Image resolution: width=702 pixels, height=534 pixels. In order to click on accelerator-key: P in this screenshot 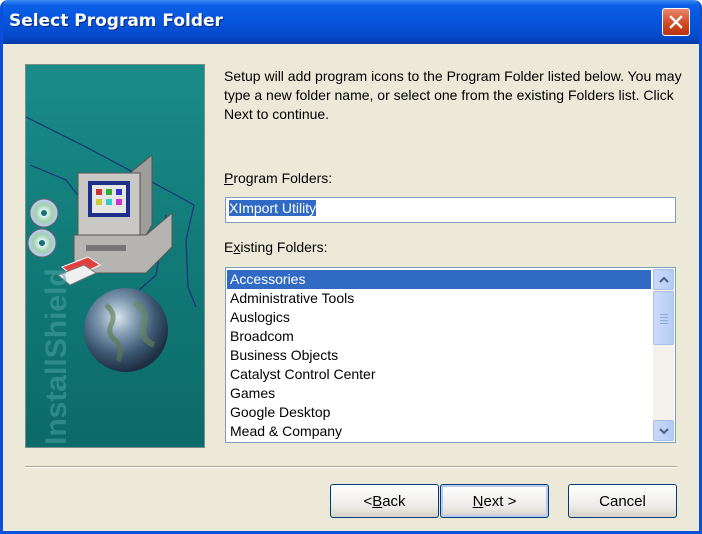, I will do `click(229, 178)`.